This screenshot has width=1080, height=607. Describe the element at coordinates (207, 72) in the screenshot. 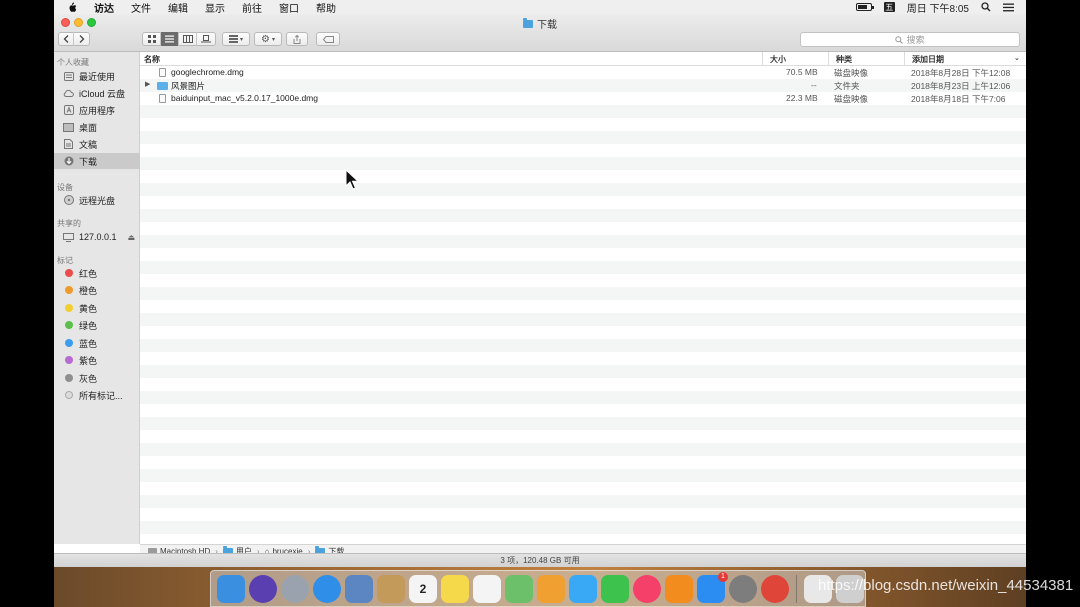

I see `file-name: googlechrome.dmg` at that location.